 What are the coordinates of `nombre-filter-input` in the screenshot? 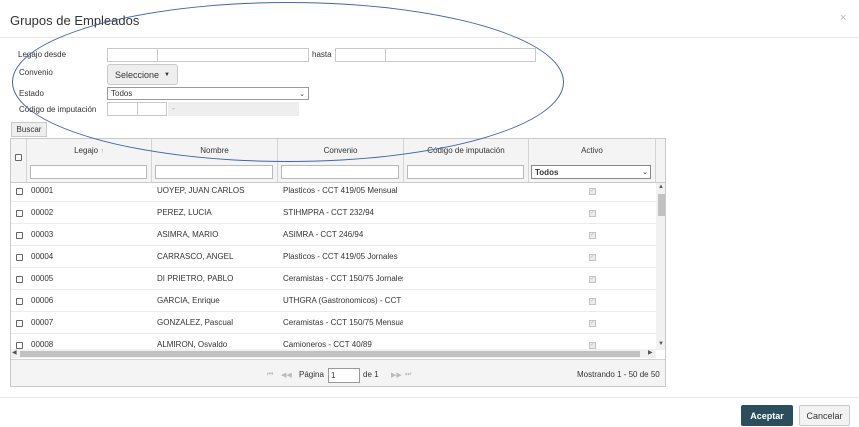 It's located at (214, 172).